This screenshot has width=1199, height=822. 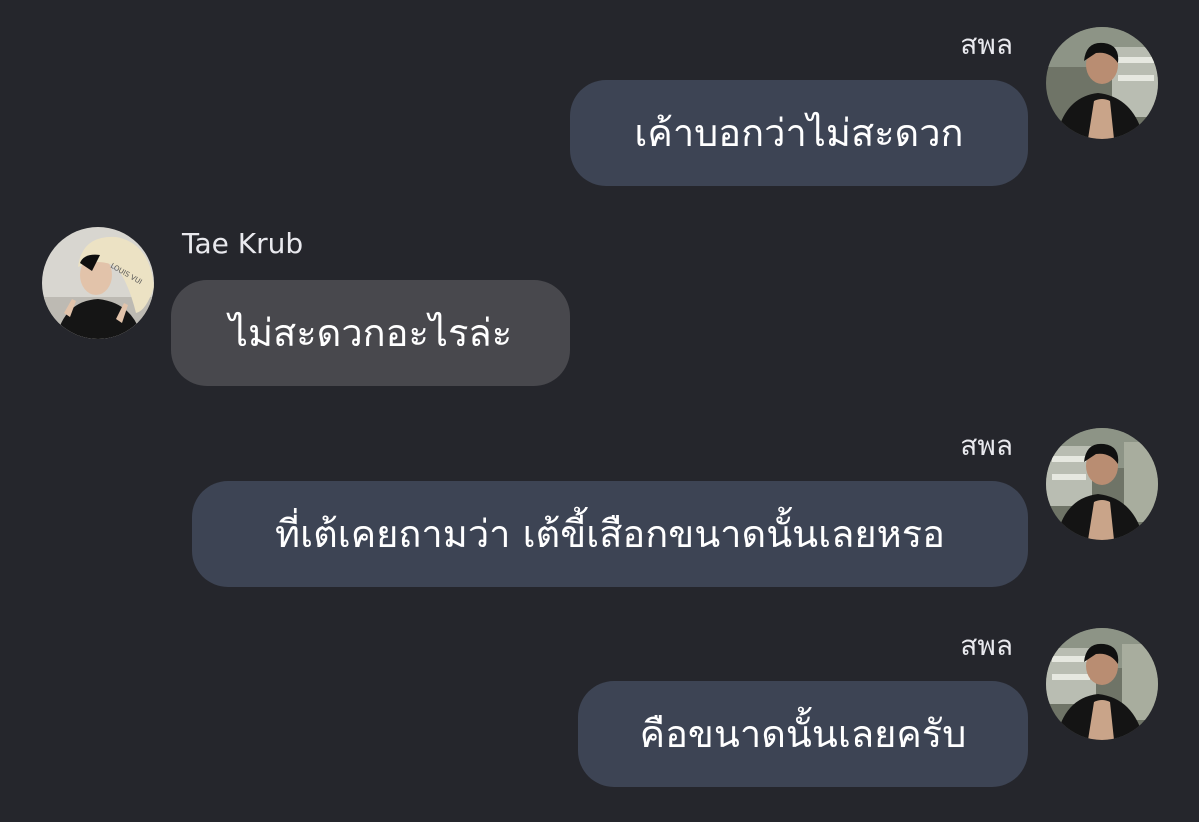 I want to click on message-bubble: ไม่สะดวกอะไรล่ะ, so click(x=370, y=333).